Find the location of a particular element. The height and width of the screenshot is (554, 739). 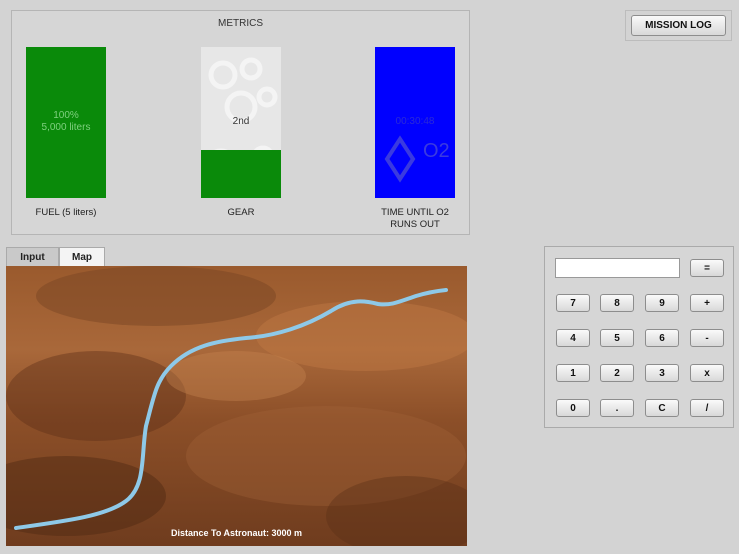

calc-key-6: 6 is located at coordinates (662, 338).